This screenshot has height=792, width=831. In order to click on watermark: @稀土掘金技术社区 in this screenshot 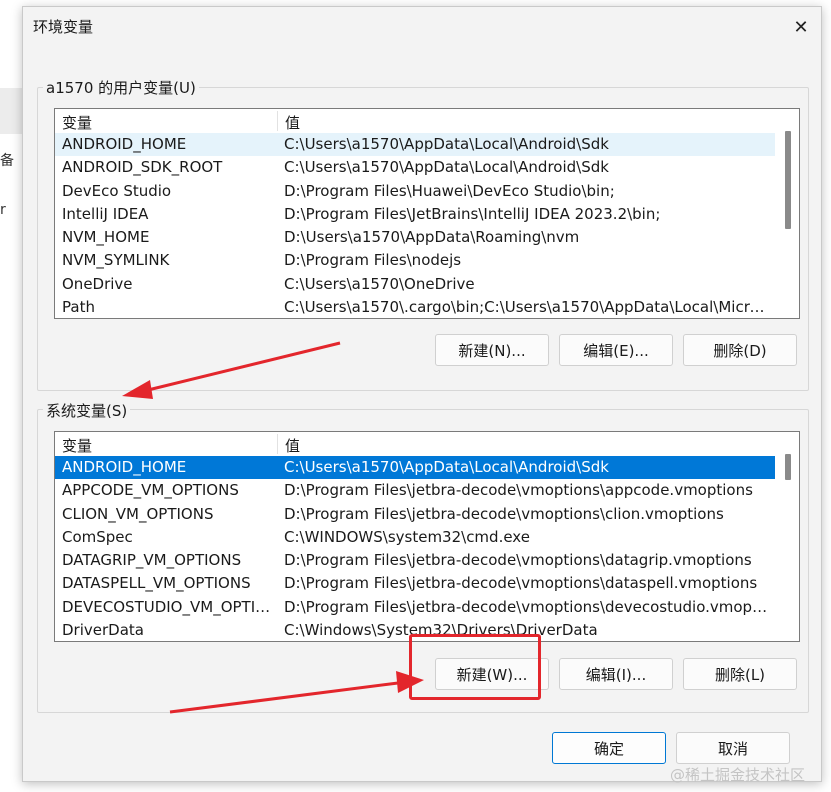, I will do `click(738, 775)`.